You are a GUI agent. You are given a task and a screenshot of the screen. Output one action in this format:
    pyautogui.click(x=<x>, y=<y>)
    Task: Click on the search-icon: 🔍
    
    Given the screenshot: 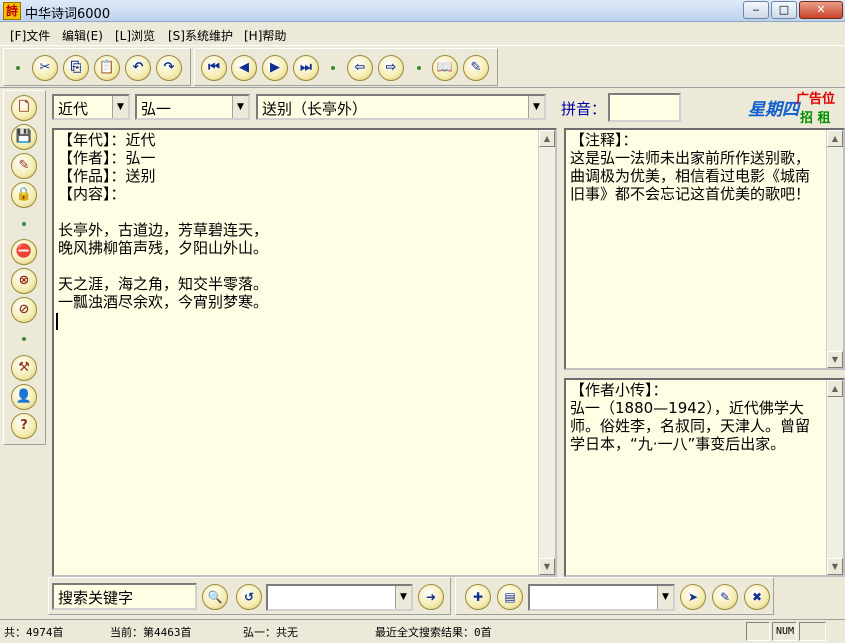 What is the action you would take?
    pyautogui.click(x=215, y=597)
    